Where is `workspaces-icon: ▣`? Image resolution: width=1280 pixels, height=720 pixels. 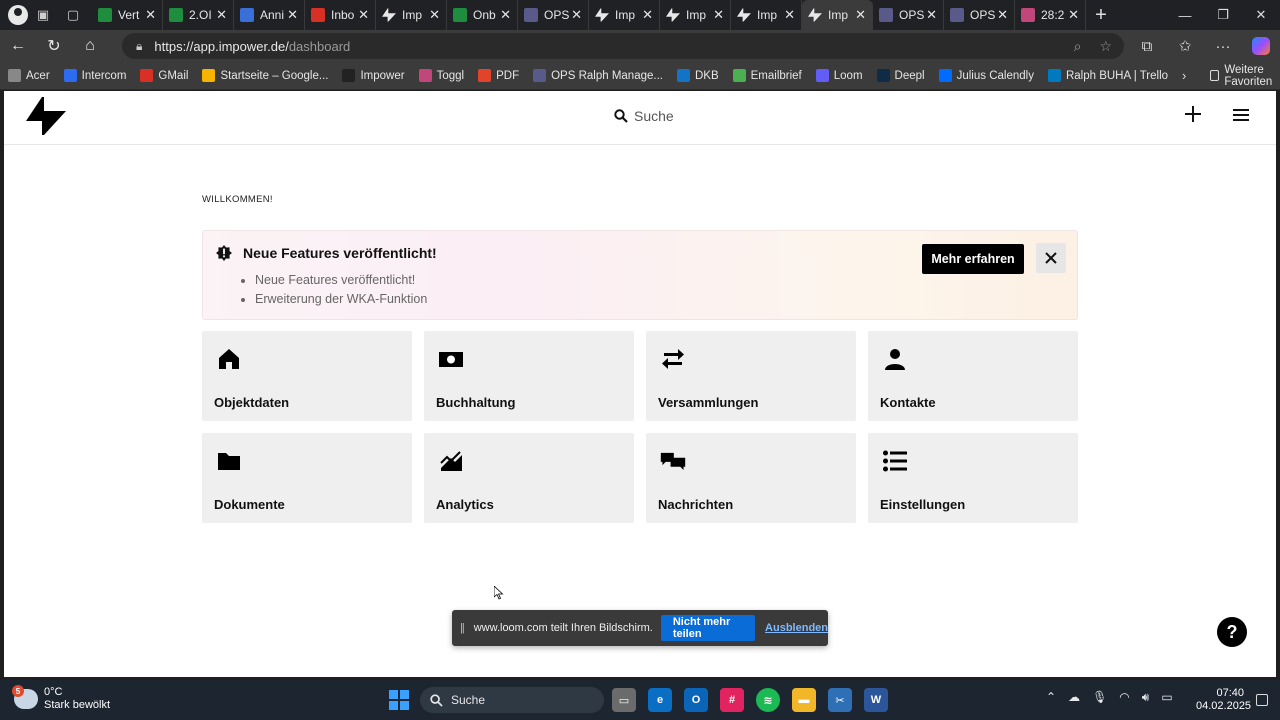 workspaces-icon: ▣ is located at coordinates (43, 15).